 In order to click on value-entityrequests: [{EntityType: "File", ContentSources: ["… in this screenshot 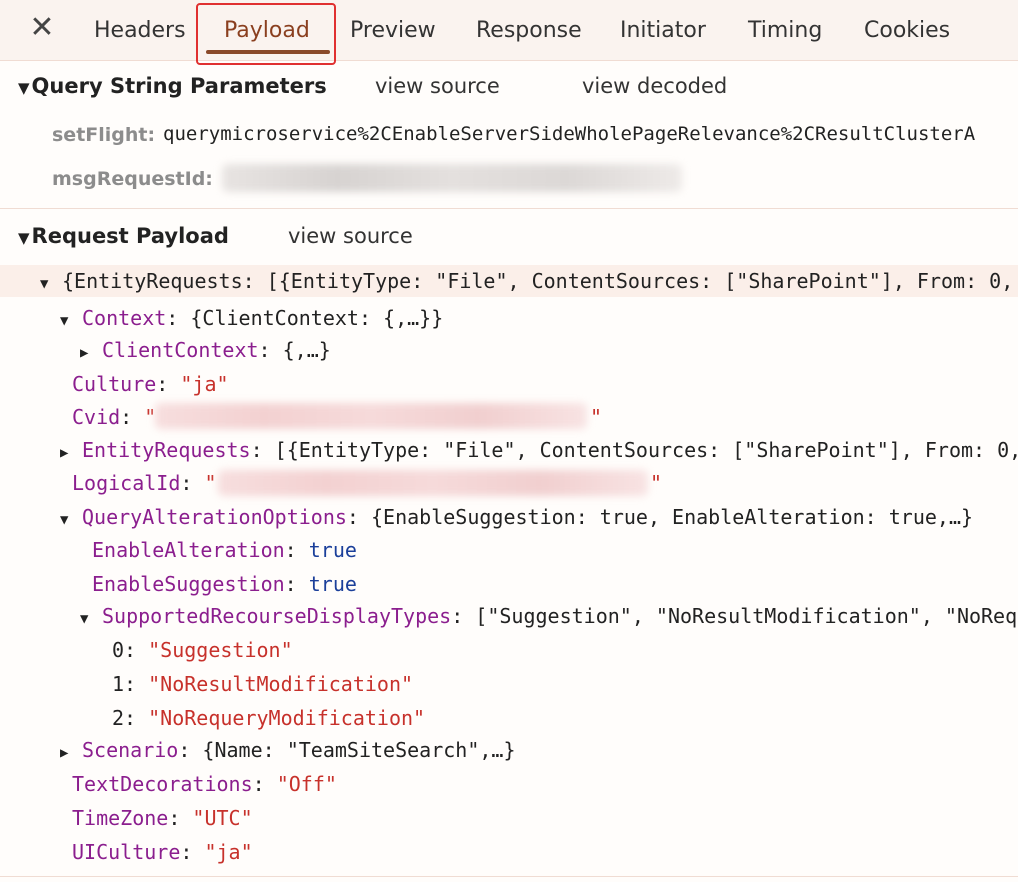, I will do `click(646, 450)`.